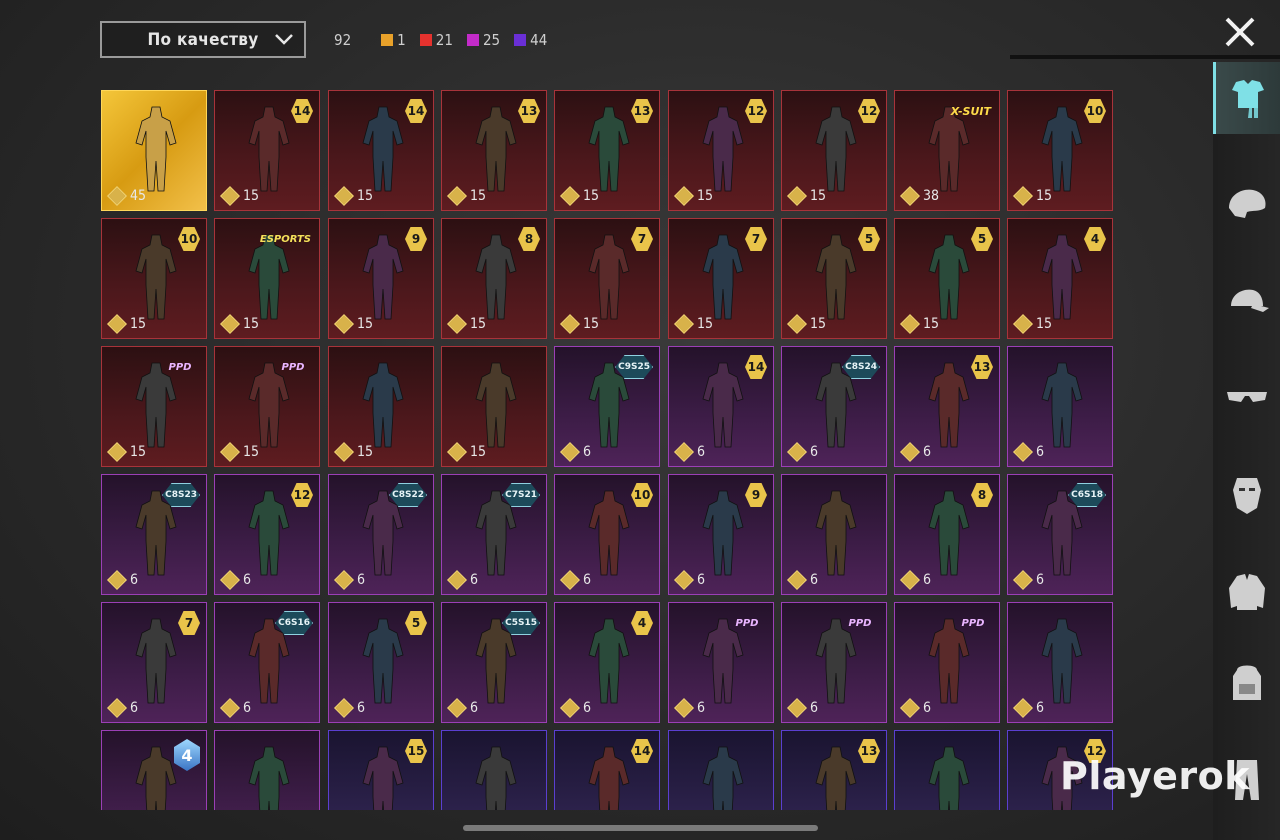  What do you see at coordinates (154, 534) in the screenshot?
I see `outfit-card: C8S23 6` at bounding box center [154, 534].